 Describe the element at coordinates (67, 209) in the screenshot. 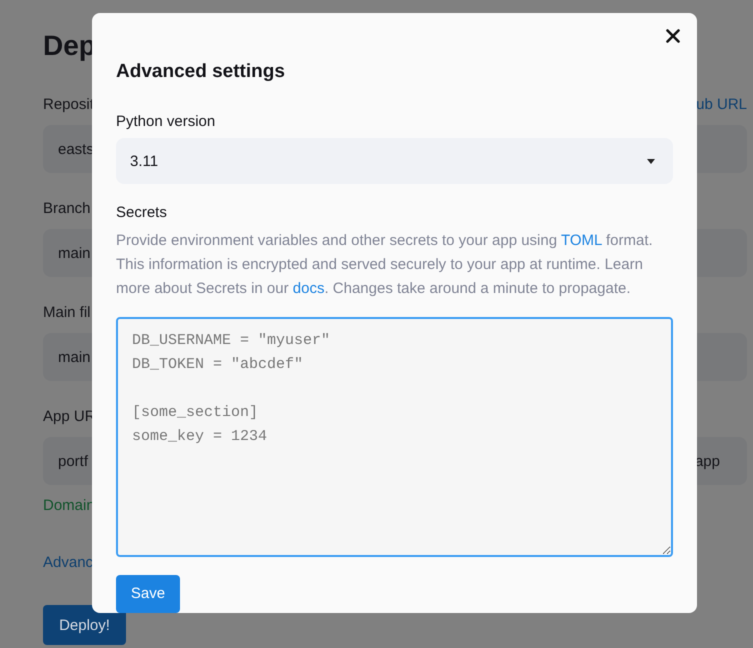

I see `field-label: Branch` at that location.